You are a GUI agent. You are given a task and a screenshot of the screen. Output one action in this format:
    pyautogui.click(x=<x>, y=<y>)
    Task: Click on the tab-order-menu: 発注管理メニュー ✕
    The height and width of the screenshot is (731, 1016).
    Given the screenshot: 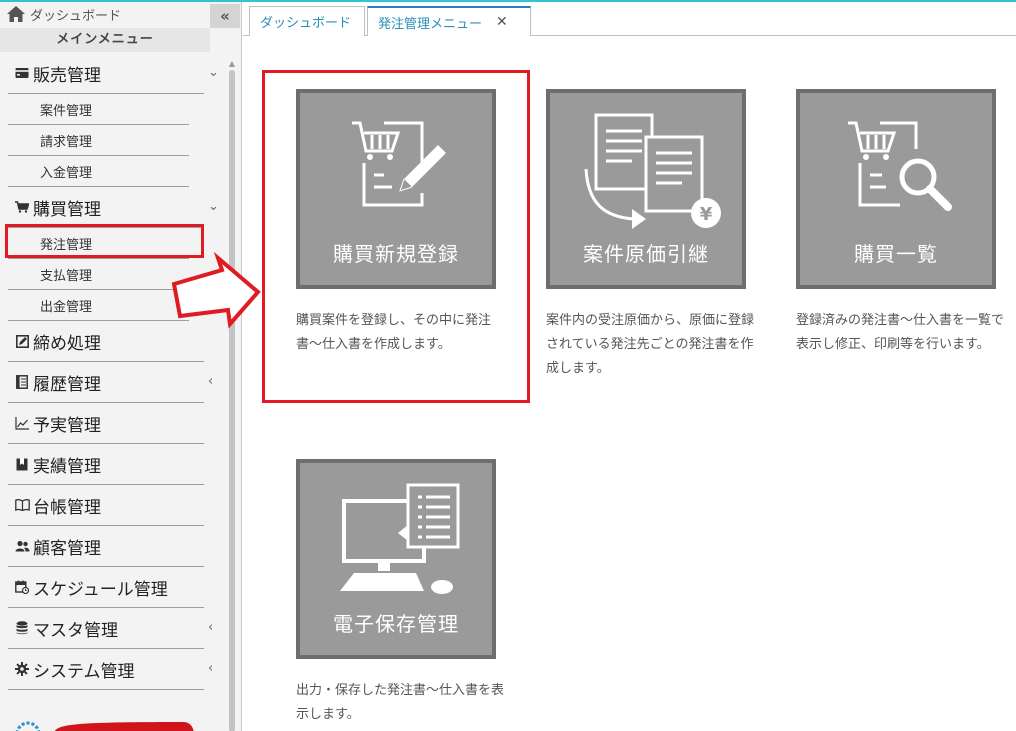 What is the action you would take?
    pyautogui.click(x=449, y=21)
    